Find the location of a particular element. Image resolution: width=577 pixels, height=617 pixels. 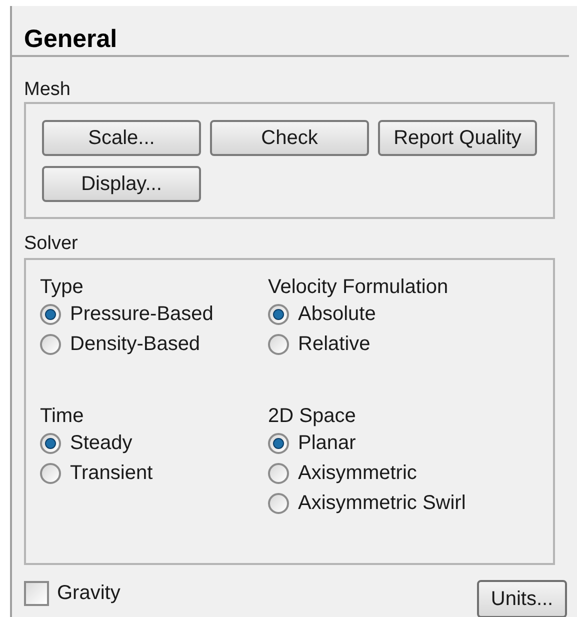

option-group-title: Velocity Formulation is located at coordinates (358, 287).